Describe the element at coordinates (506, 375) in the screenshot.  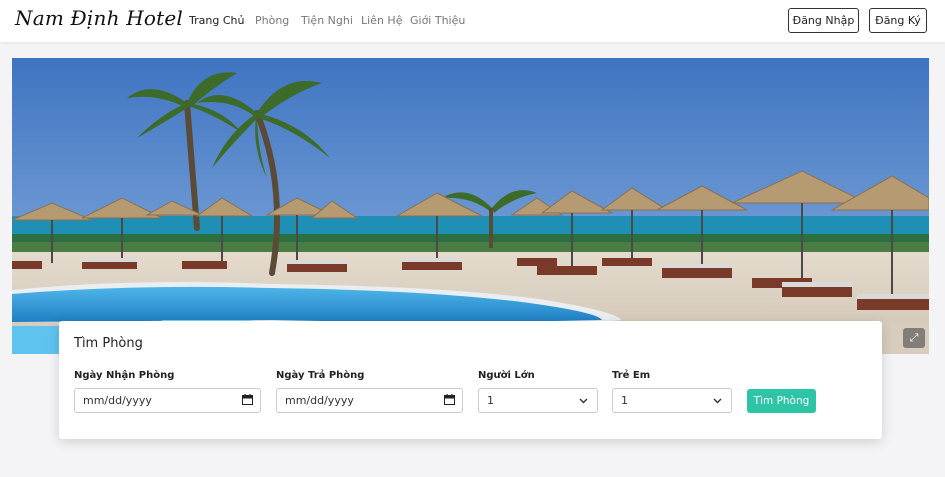
I see `adults-label: Người Lớn` at that location.